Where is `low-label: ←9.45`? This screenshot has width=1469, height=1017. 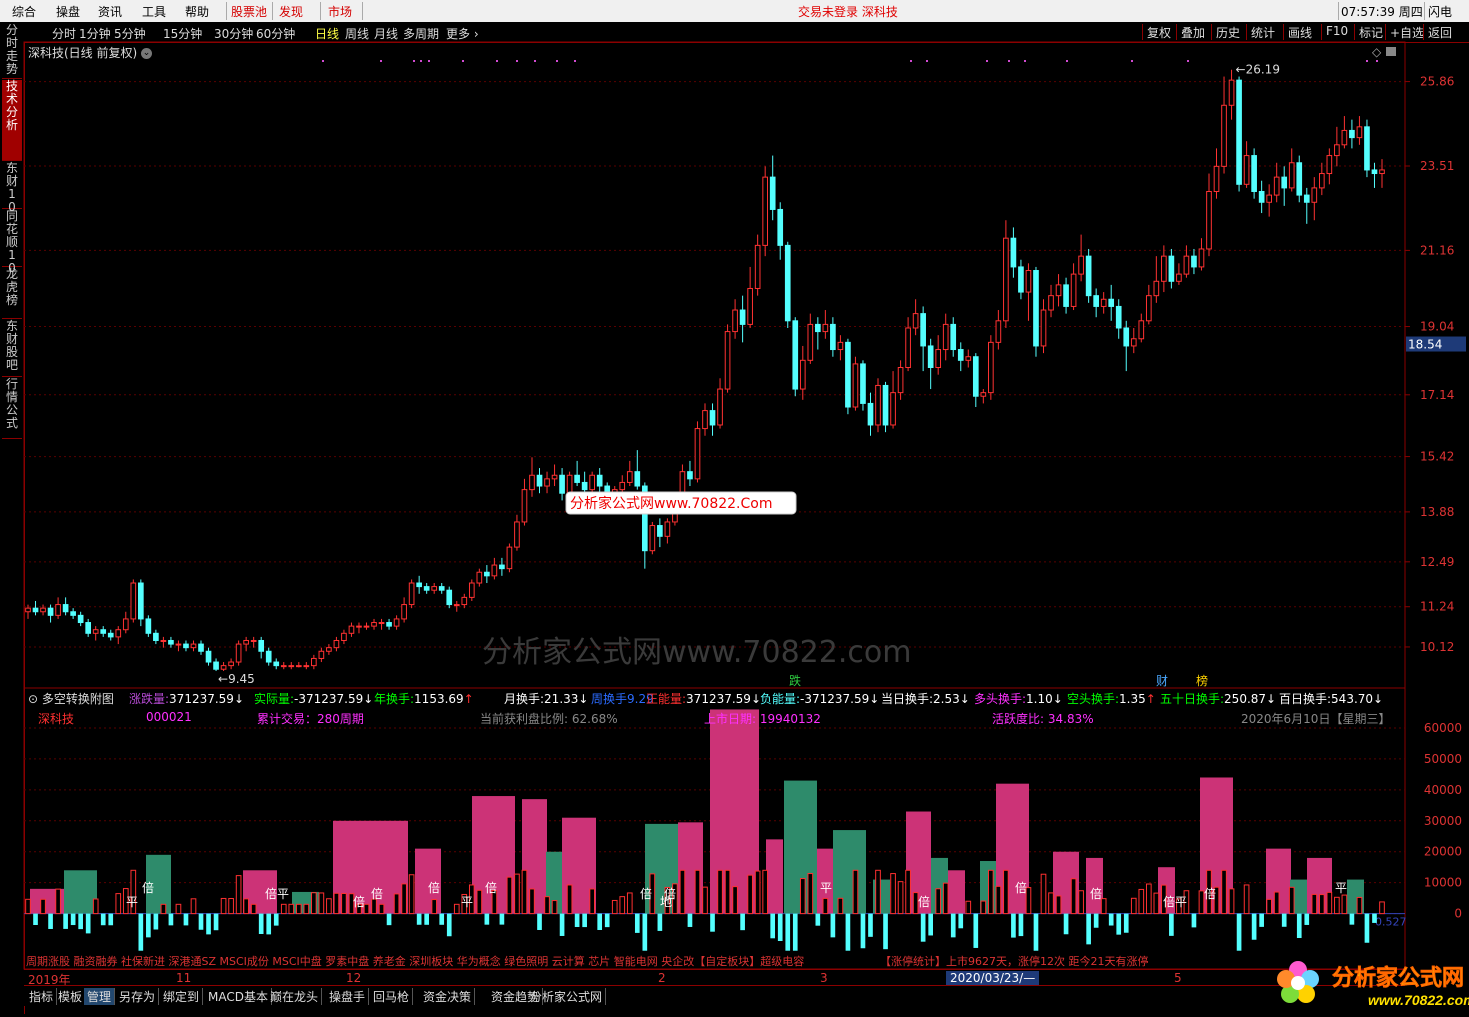
low-label: ←9.45 is located at coordinates (236, 679).